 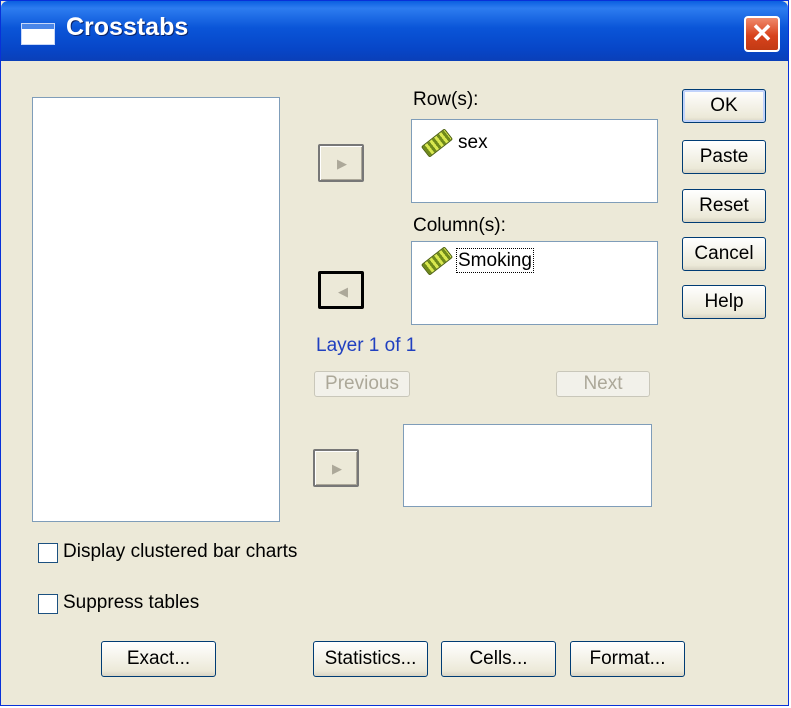 I want to click on move-to-columns-button: ◀, so click(x=341, y=290).